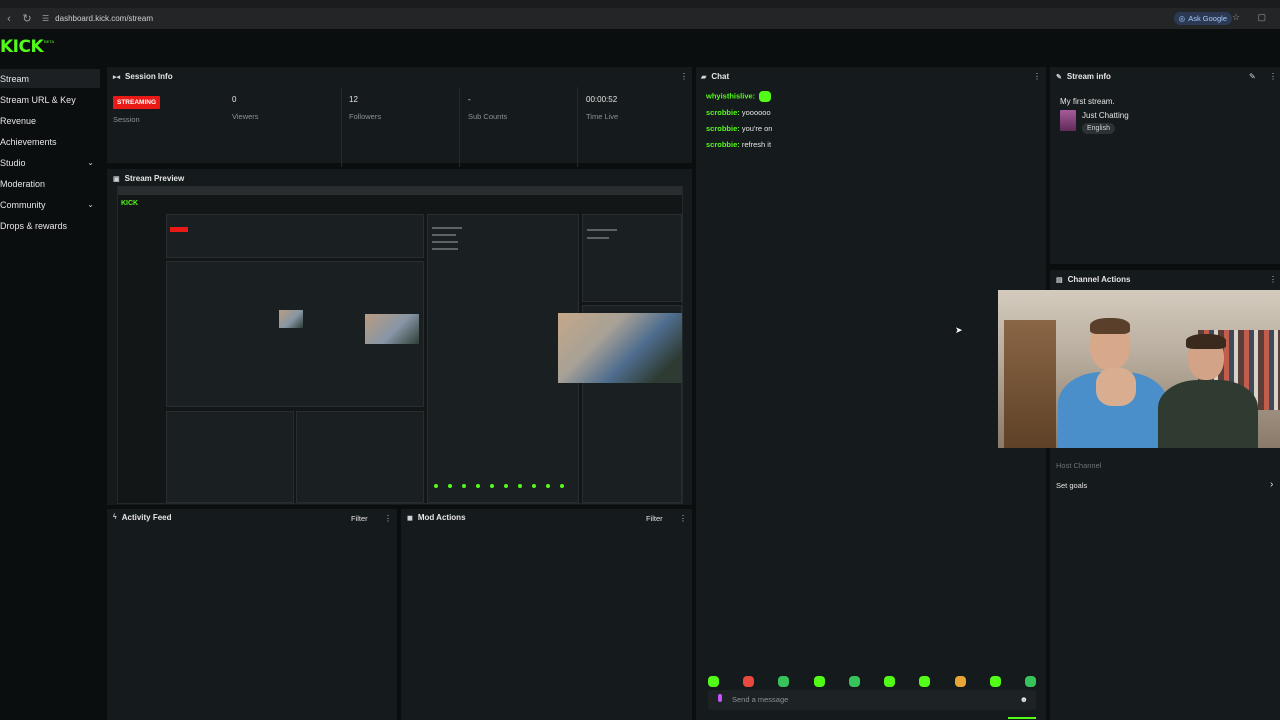 This screenshot has height=720, width=1280. Describe the element at coordinates (1088, 76) in the screenshot. I see `panel-title: Stream info` at that location.